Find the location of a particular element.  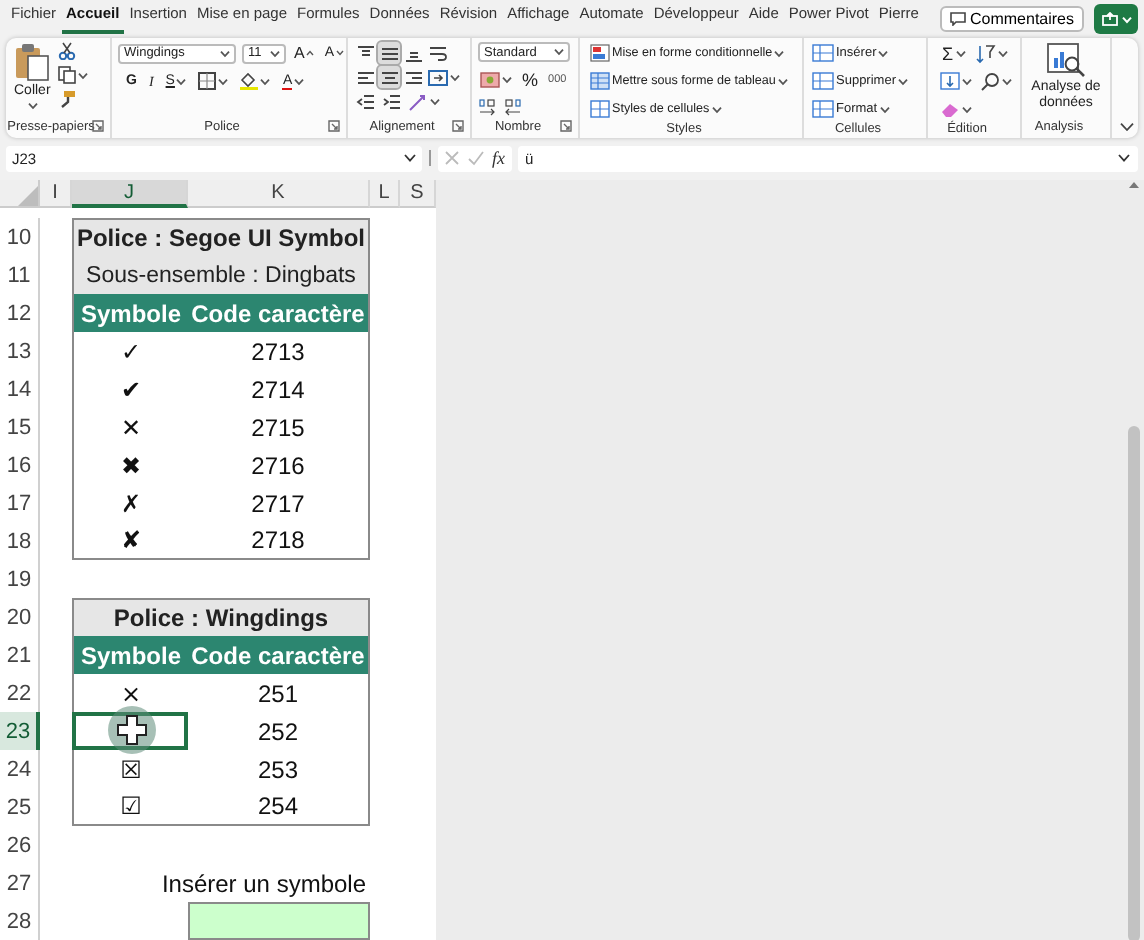

code-cell: 253 is located at coordinates (278, 769).